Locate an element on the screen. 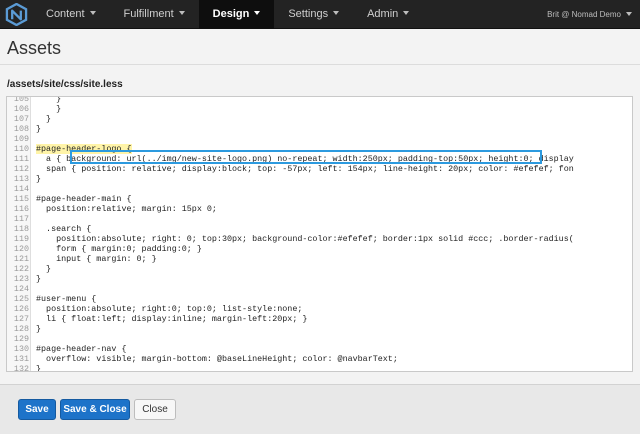 This screenshot has width=640, height=434. line-number: 119 is located at coordinates (21, 239).